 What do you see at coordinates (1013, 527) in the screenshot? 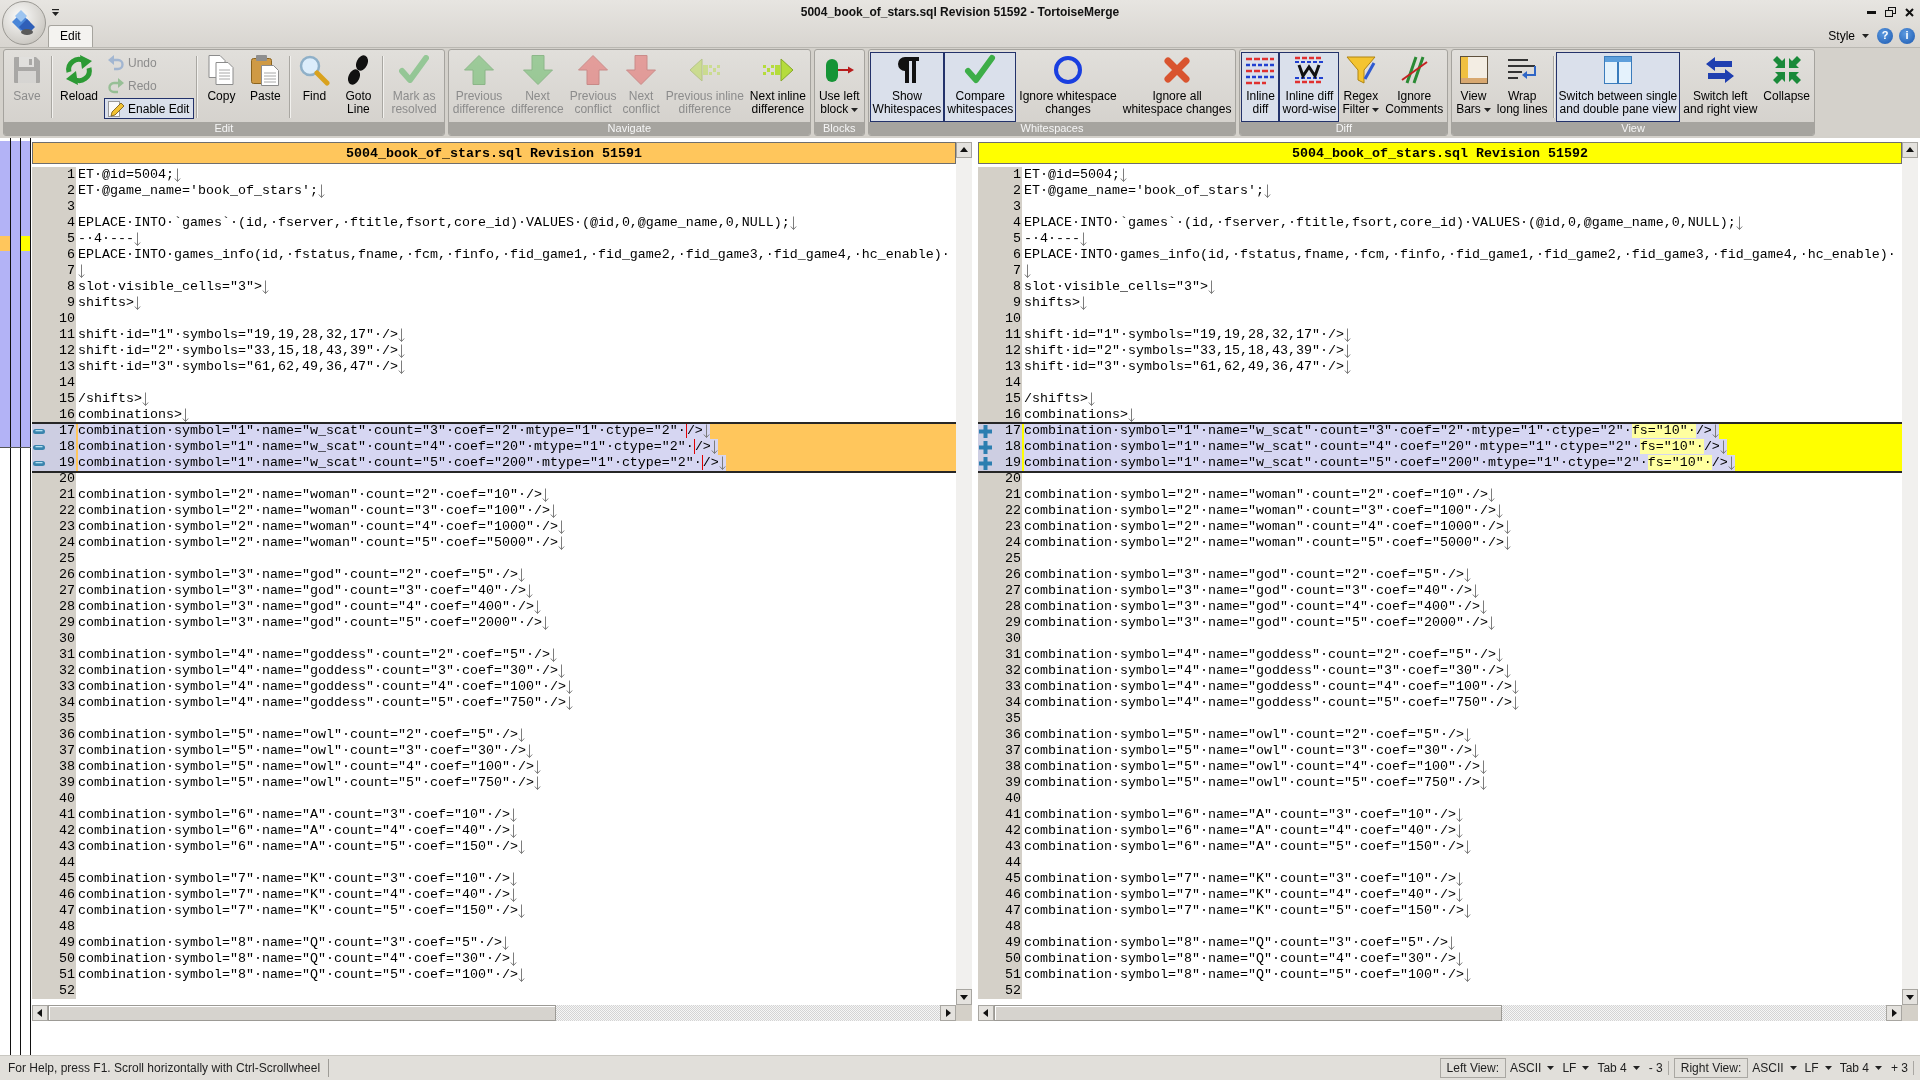
I see `line-number: 23` at bounding box center [1013, 527].